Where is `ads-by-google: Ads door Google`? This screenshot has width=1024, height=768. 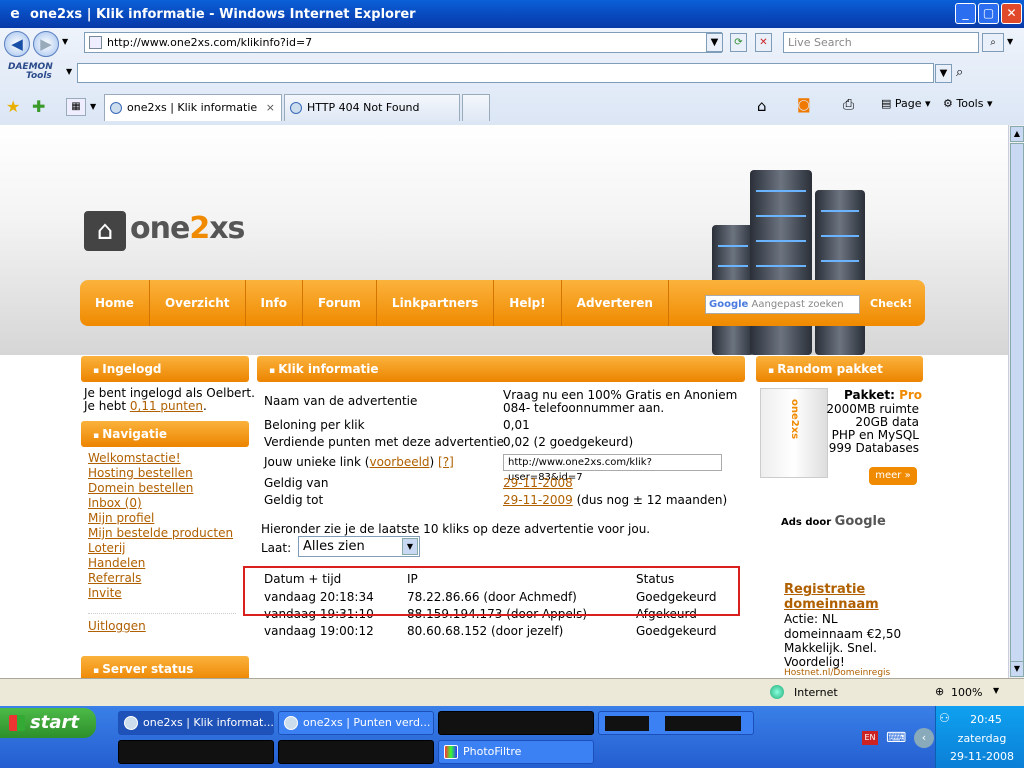
ads-by-google: Ads door Google is located at coordinates (833, 521).